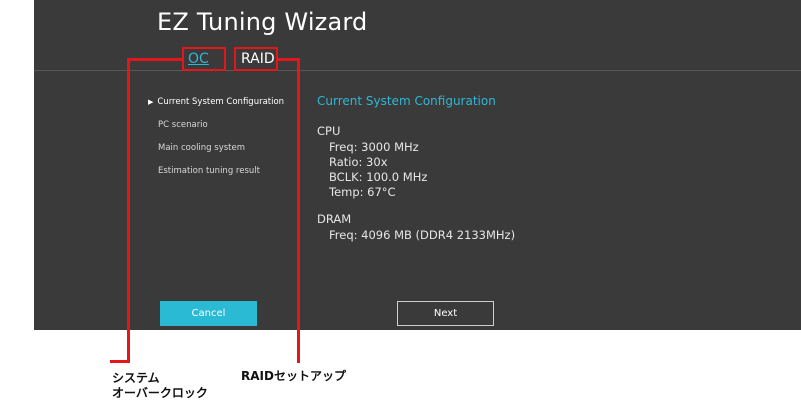 Image resolution: width=801 pixels, height=405 pixels. Describe the element at coordinates (334, 219) in the screenshot. I see `dram-title: DRAM` at that location.